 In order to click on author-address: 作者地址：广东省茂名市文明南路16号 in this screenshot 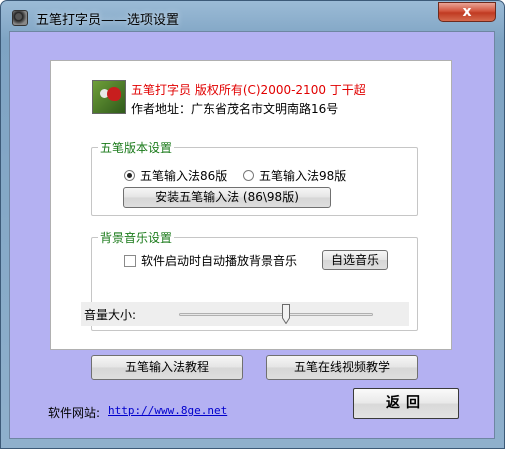, I will do `click(235, 109)`.